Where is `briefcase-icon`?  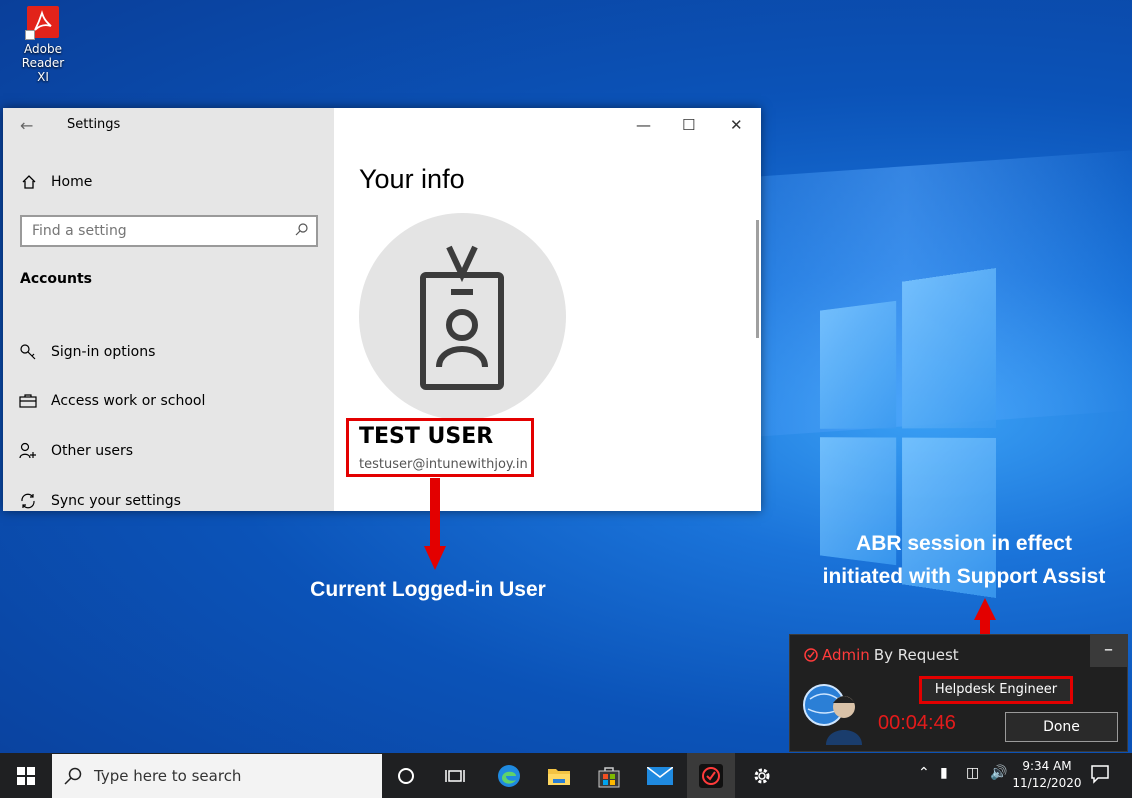 briefcase-icon is located at coordinates (28, 401).